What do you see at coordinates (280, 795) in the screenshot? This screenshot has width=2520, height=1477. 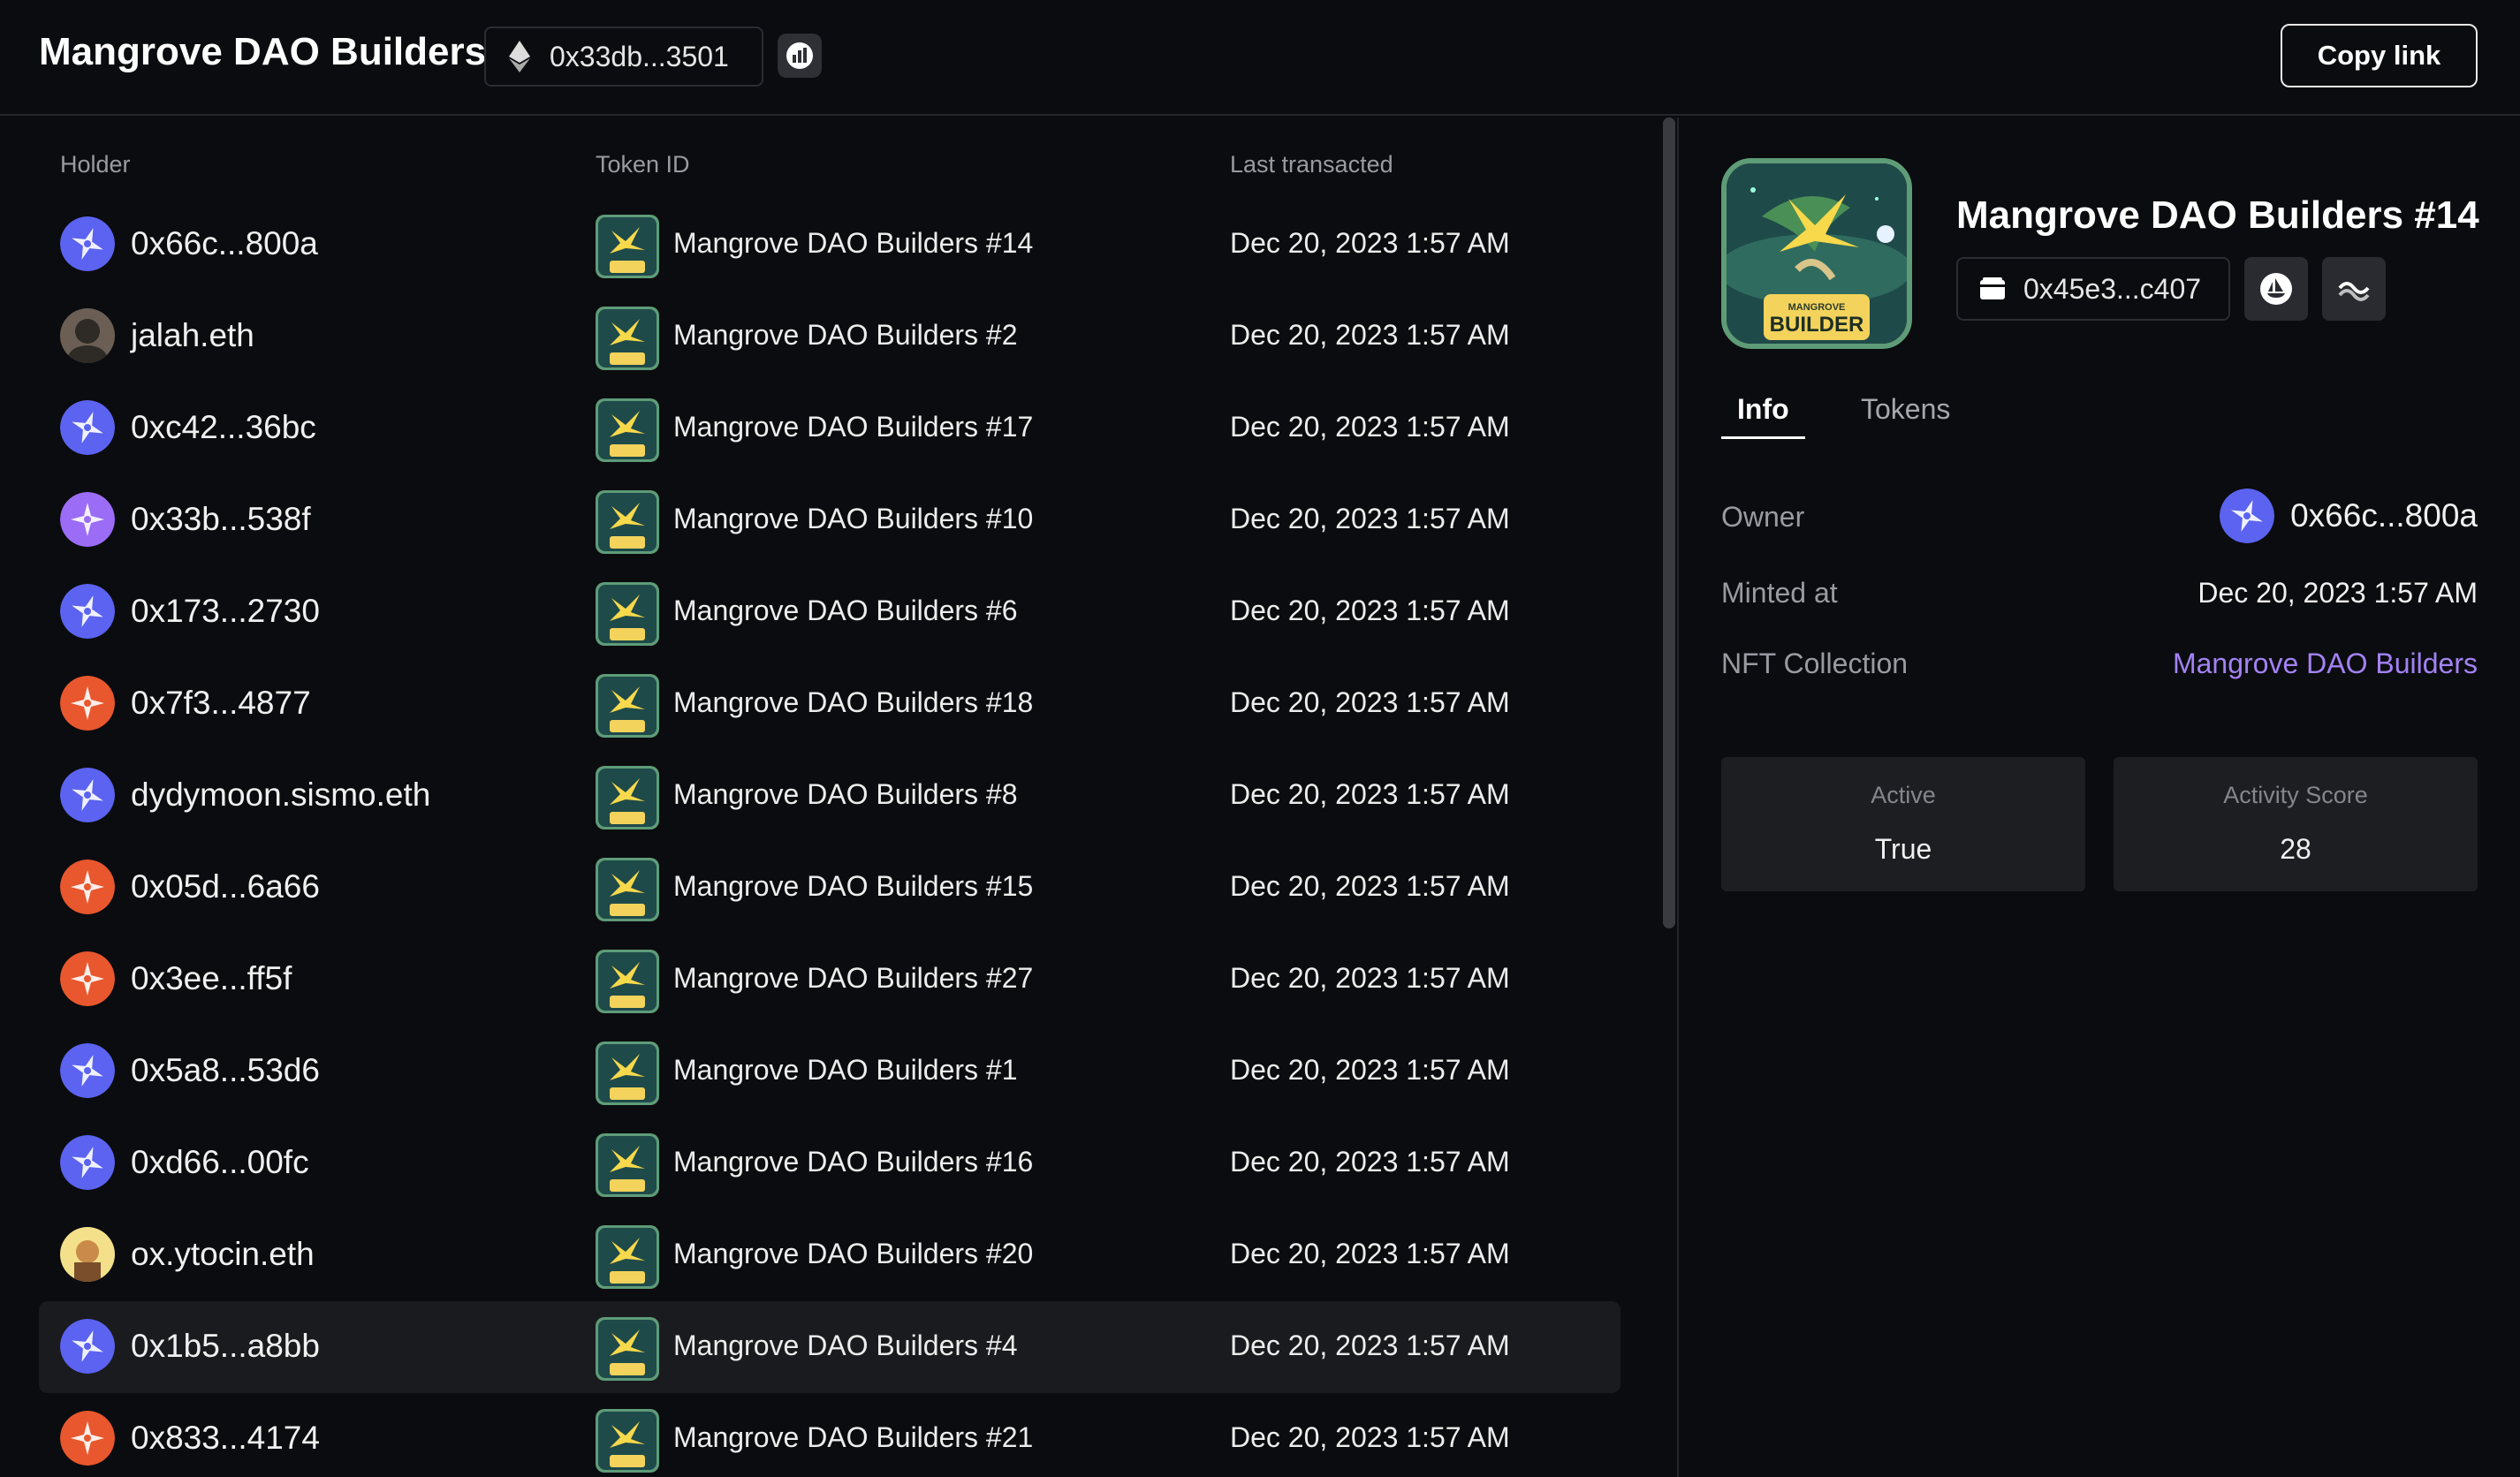 I see `holder-address: dydymoon.sismo.eth` at bounding box center [280, 795].